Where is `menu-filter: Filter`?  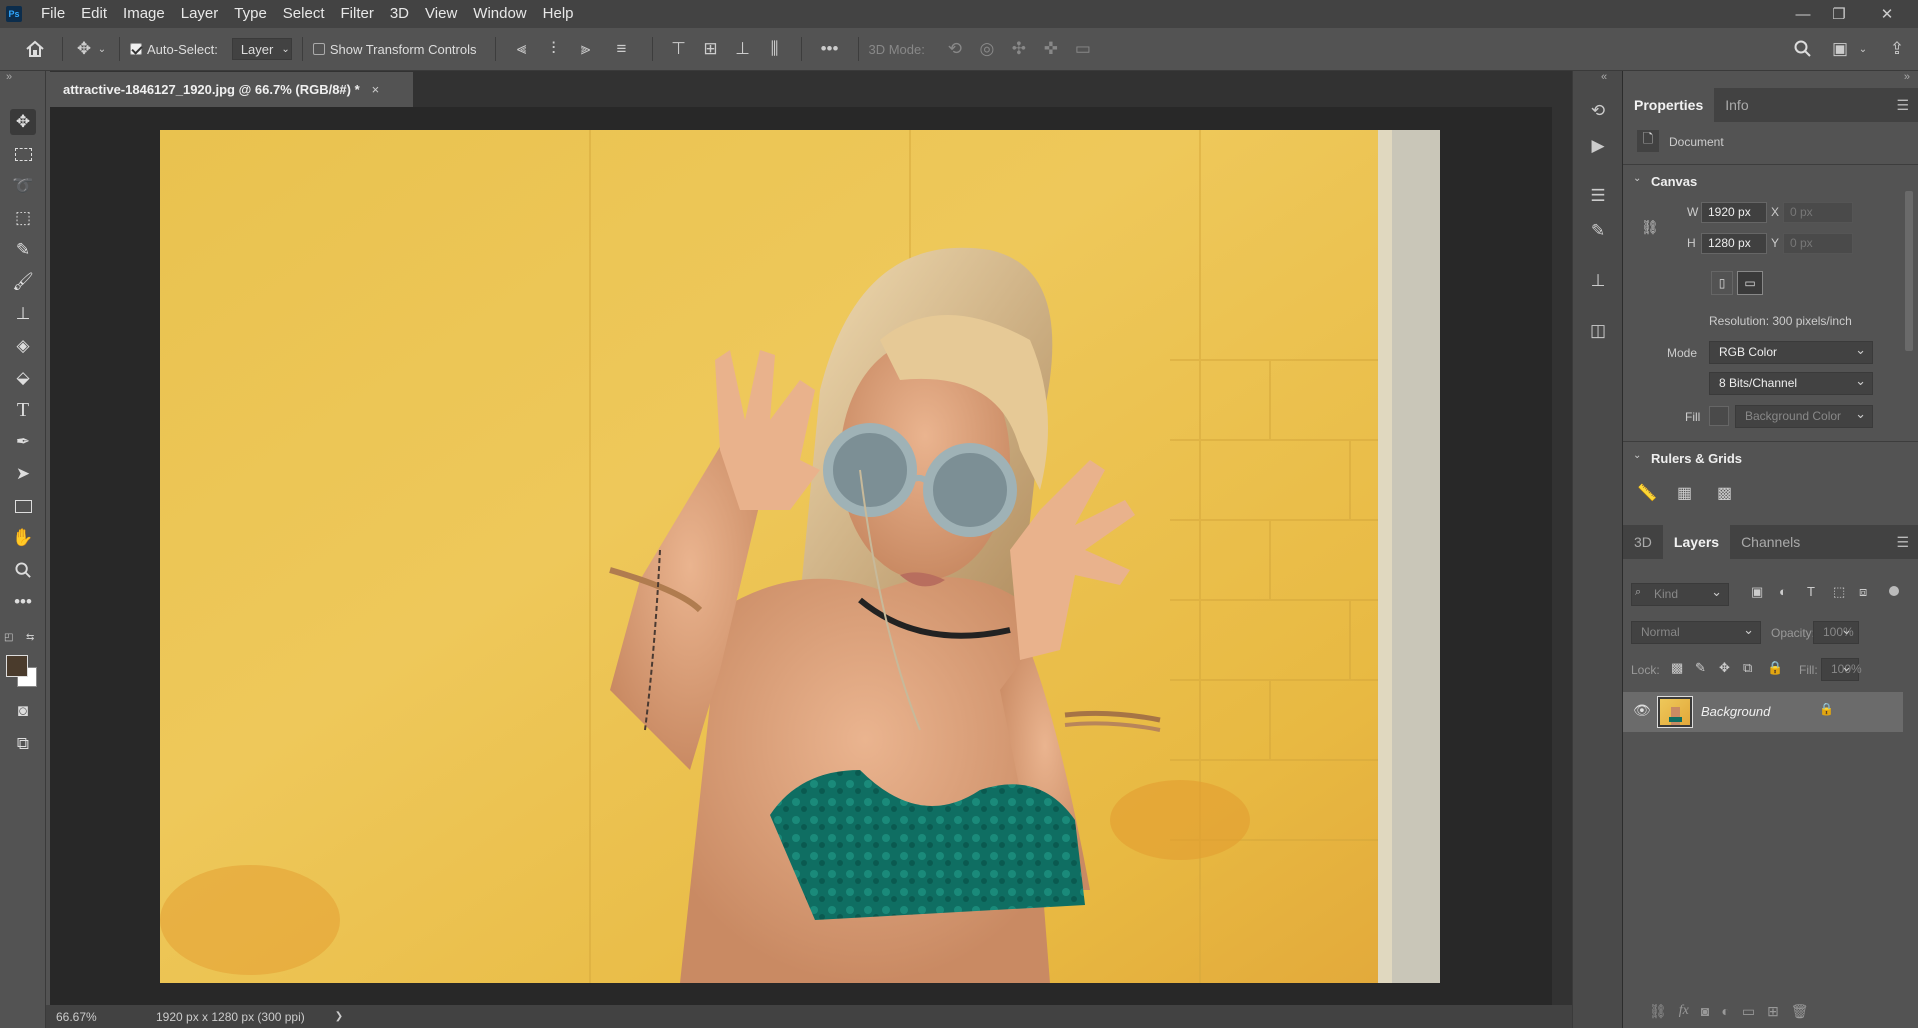
menu-filter: Filter is located at coordinates (357, 14).